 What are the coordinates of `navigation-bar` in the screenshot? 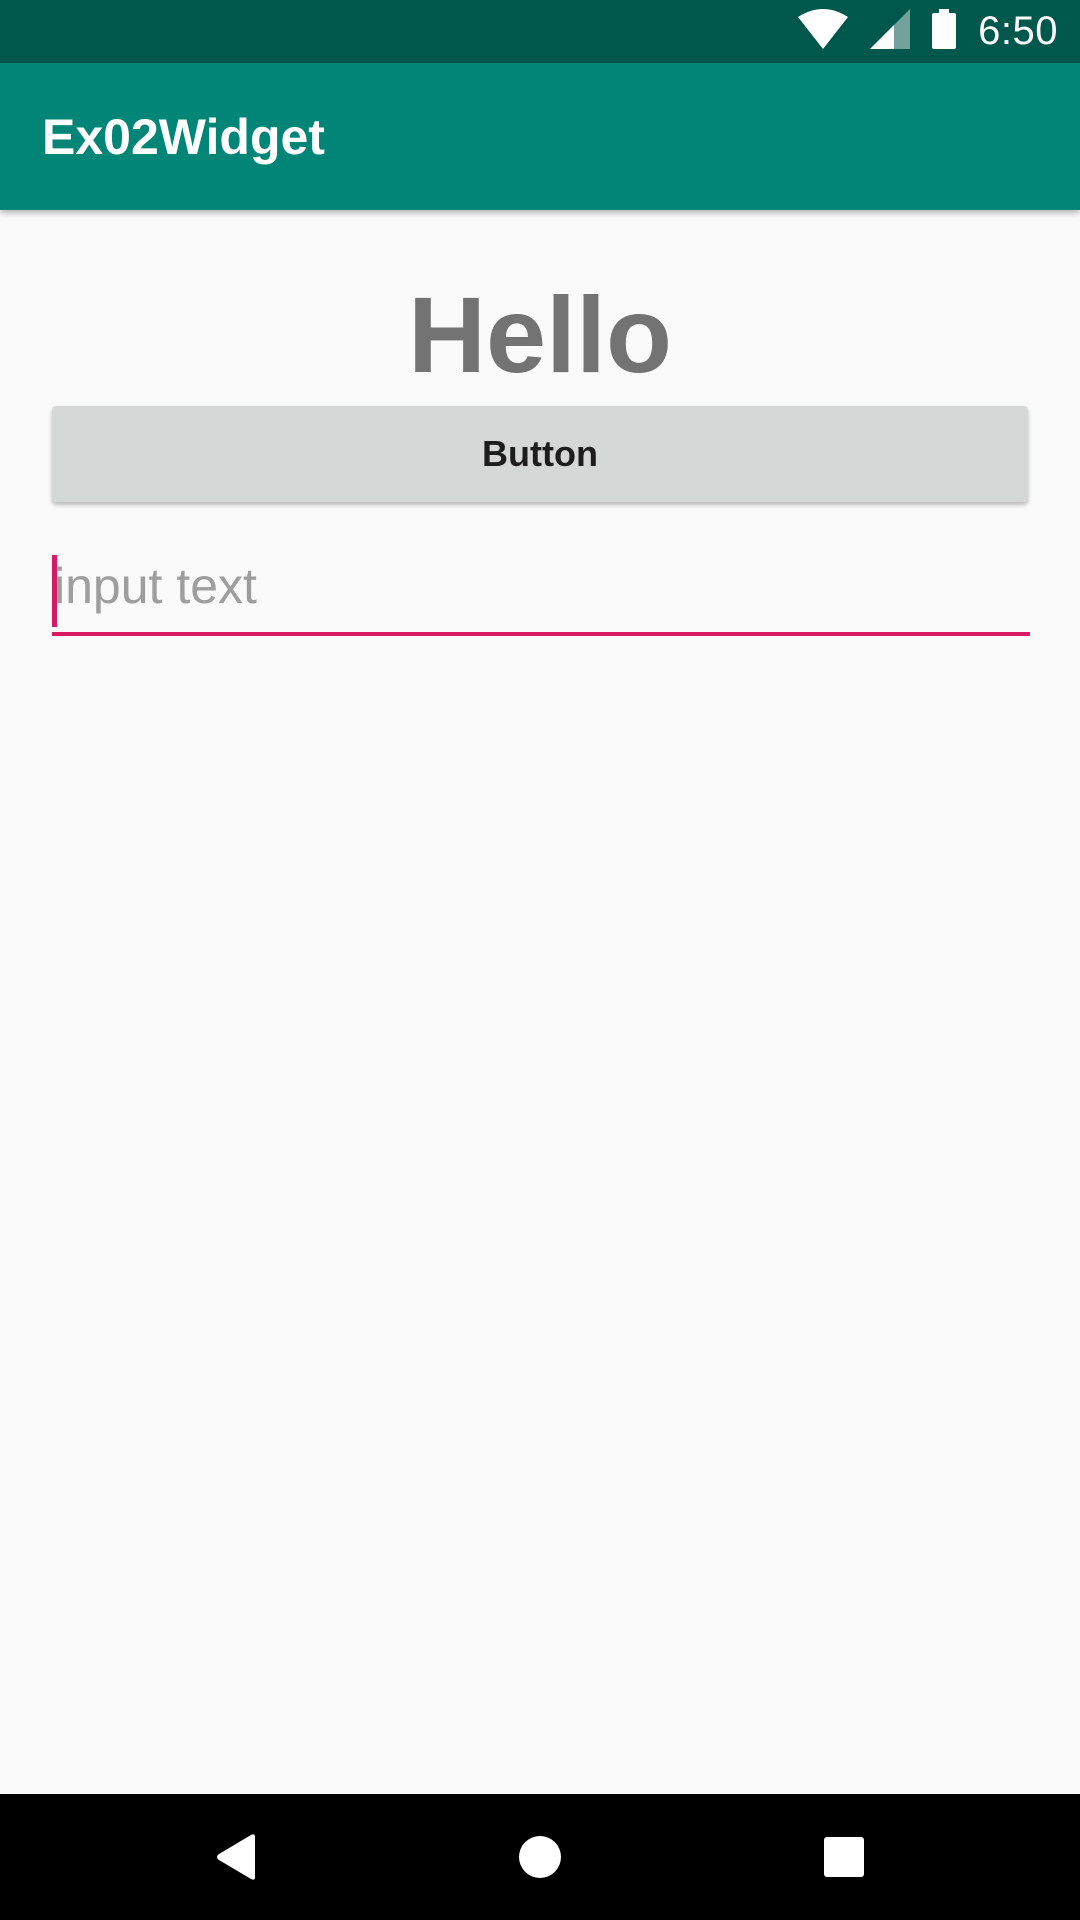 It's located at (540, 1857).